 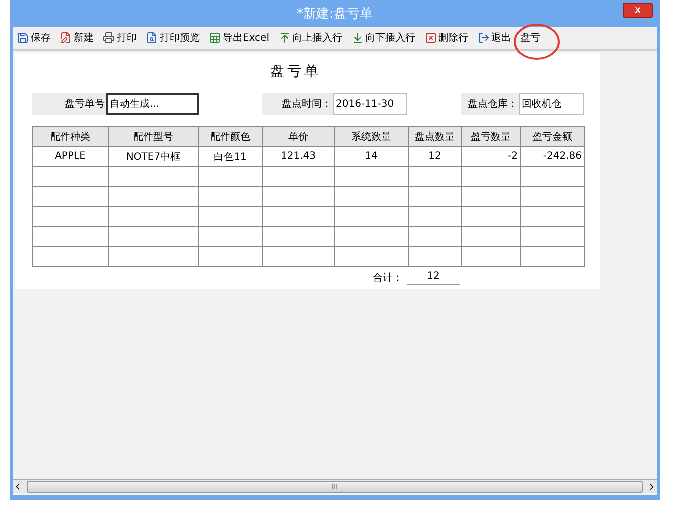 What do you see at coordinates (173, 38) in the screenshot?
I see `toolbar-button: 打印预览` at bounding box center [173, 38].